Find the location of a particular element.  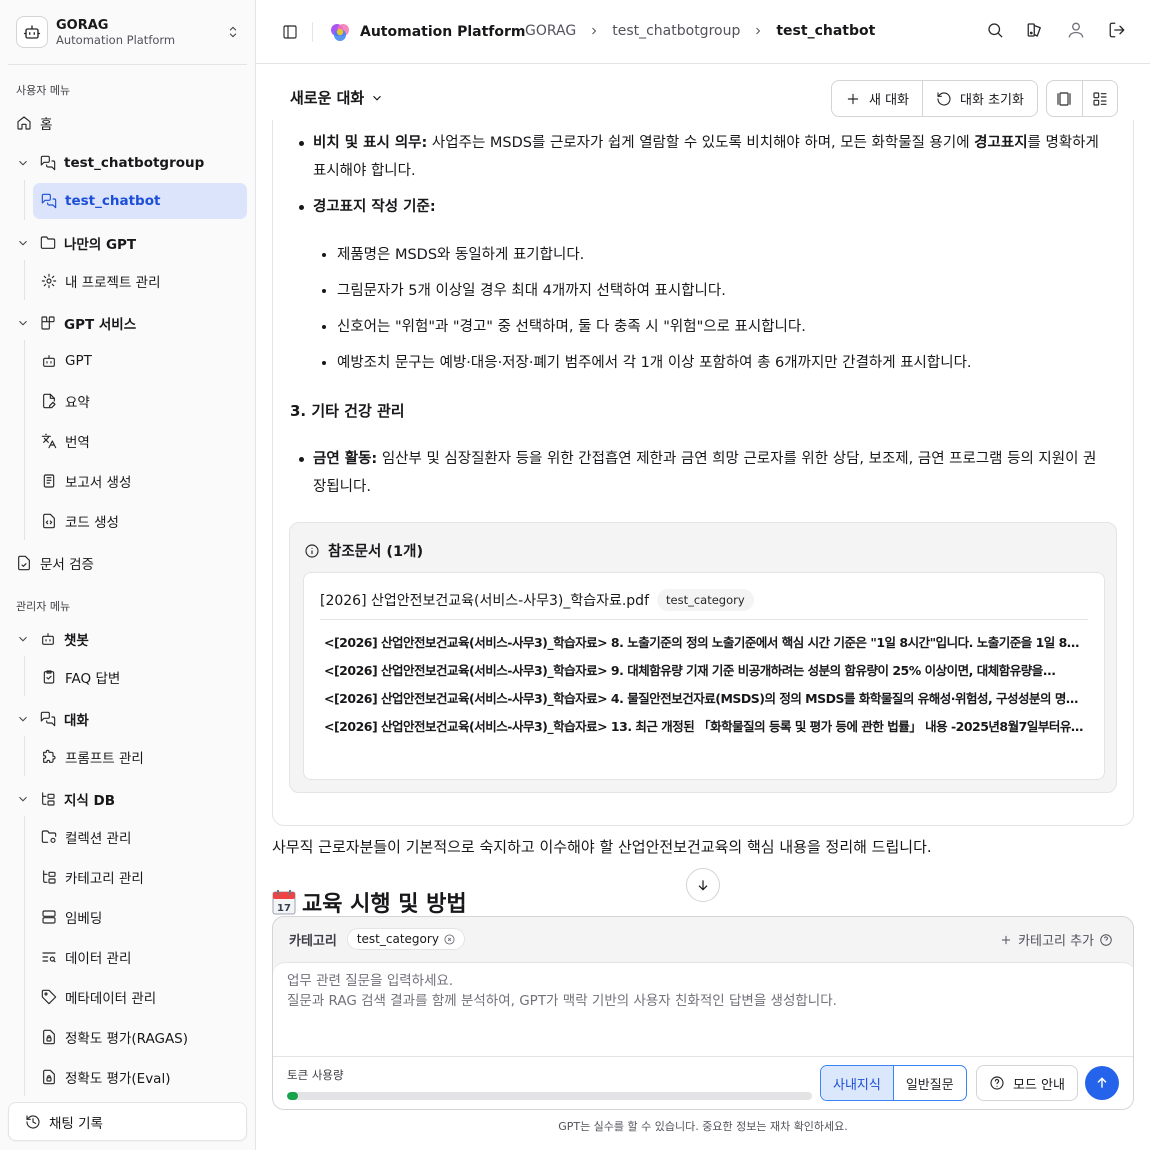

mode-internal-button: 사내지식 is located at coordinates (857, 1083).